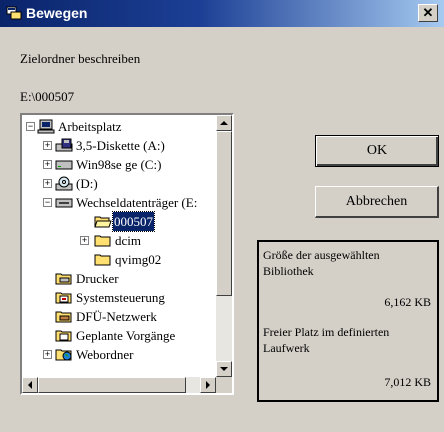 The image size is (444, 432). Describe the element at coordinates (138, 259) in the screenshot. I see `tree-item-label: qvimg02` at that location.